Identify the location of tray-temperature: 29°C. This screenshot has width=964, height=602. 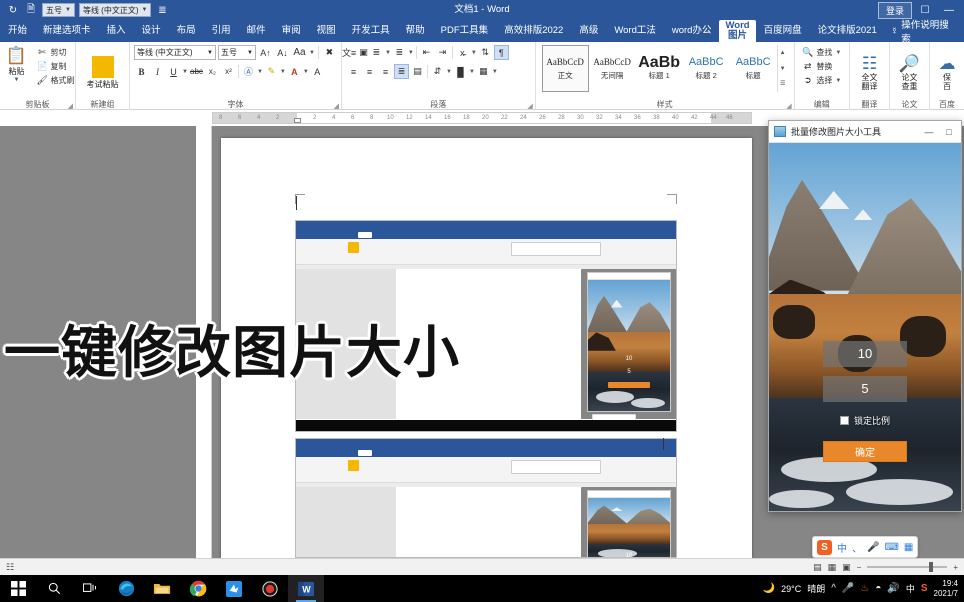
(791, 589).